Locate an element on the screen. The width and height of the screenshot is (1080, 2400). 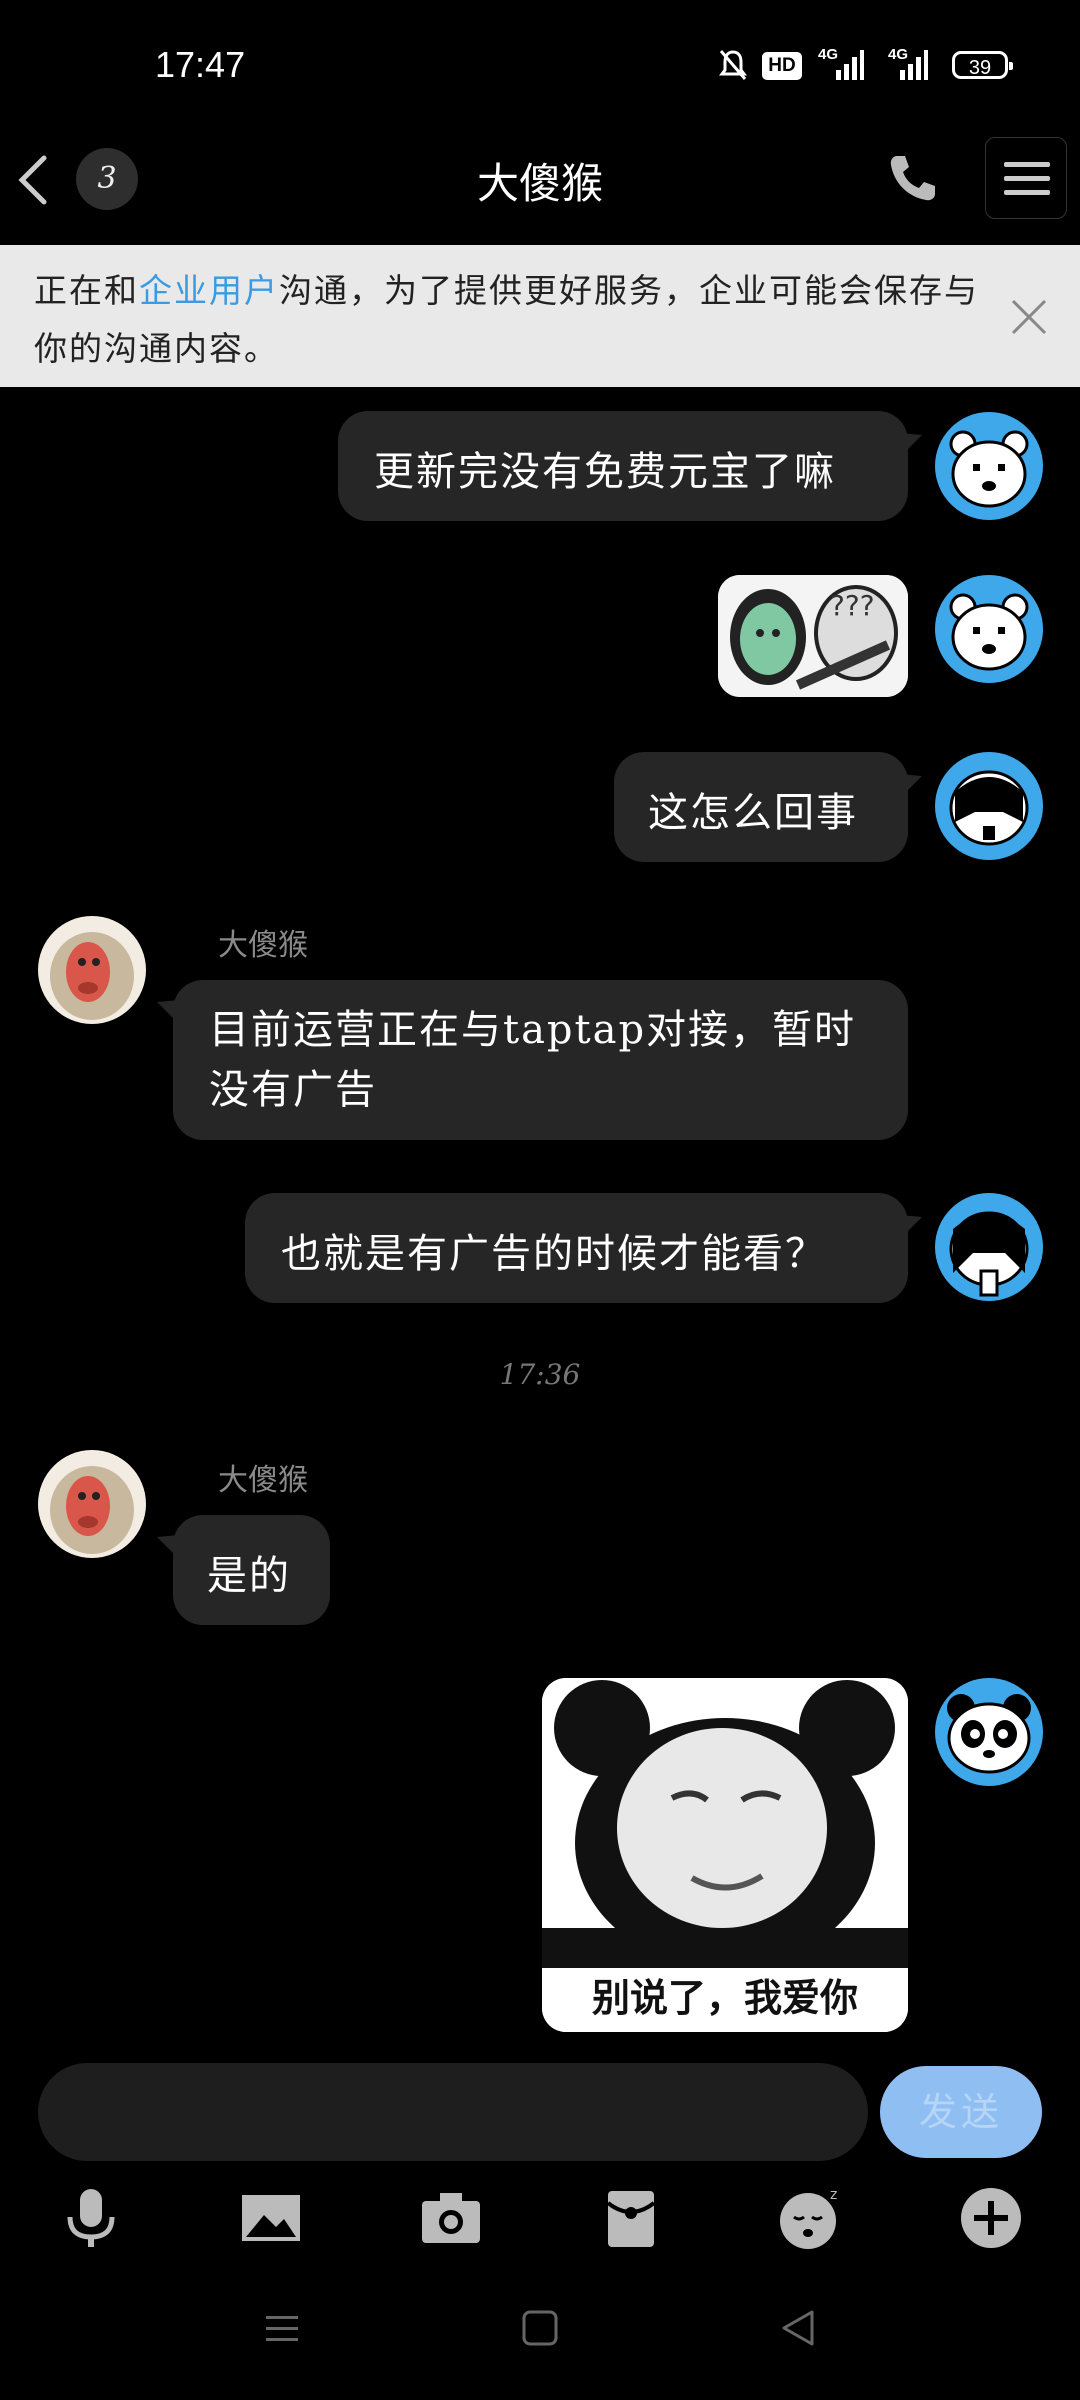
back-nav-icon is located at coordinates (798, 2328).